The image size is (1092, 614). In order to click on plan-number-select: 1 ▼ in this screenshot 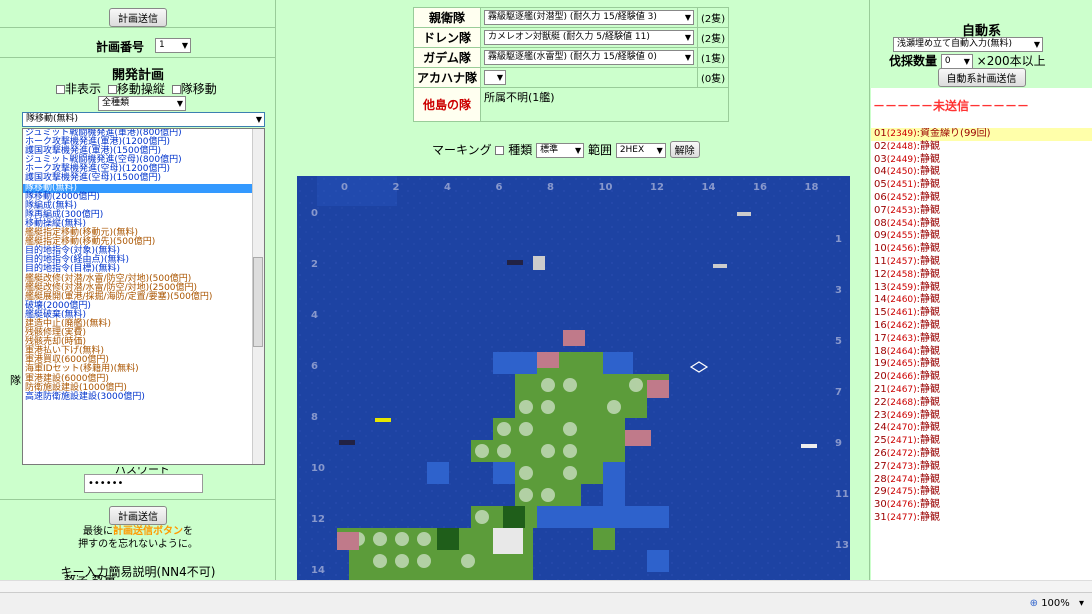, I will do `click(173, 45)`.